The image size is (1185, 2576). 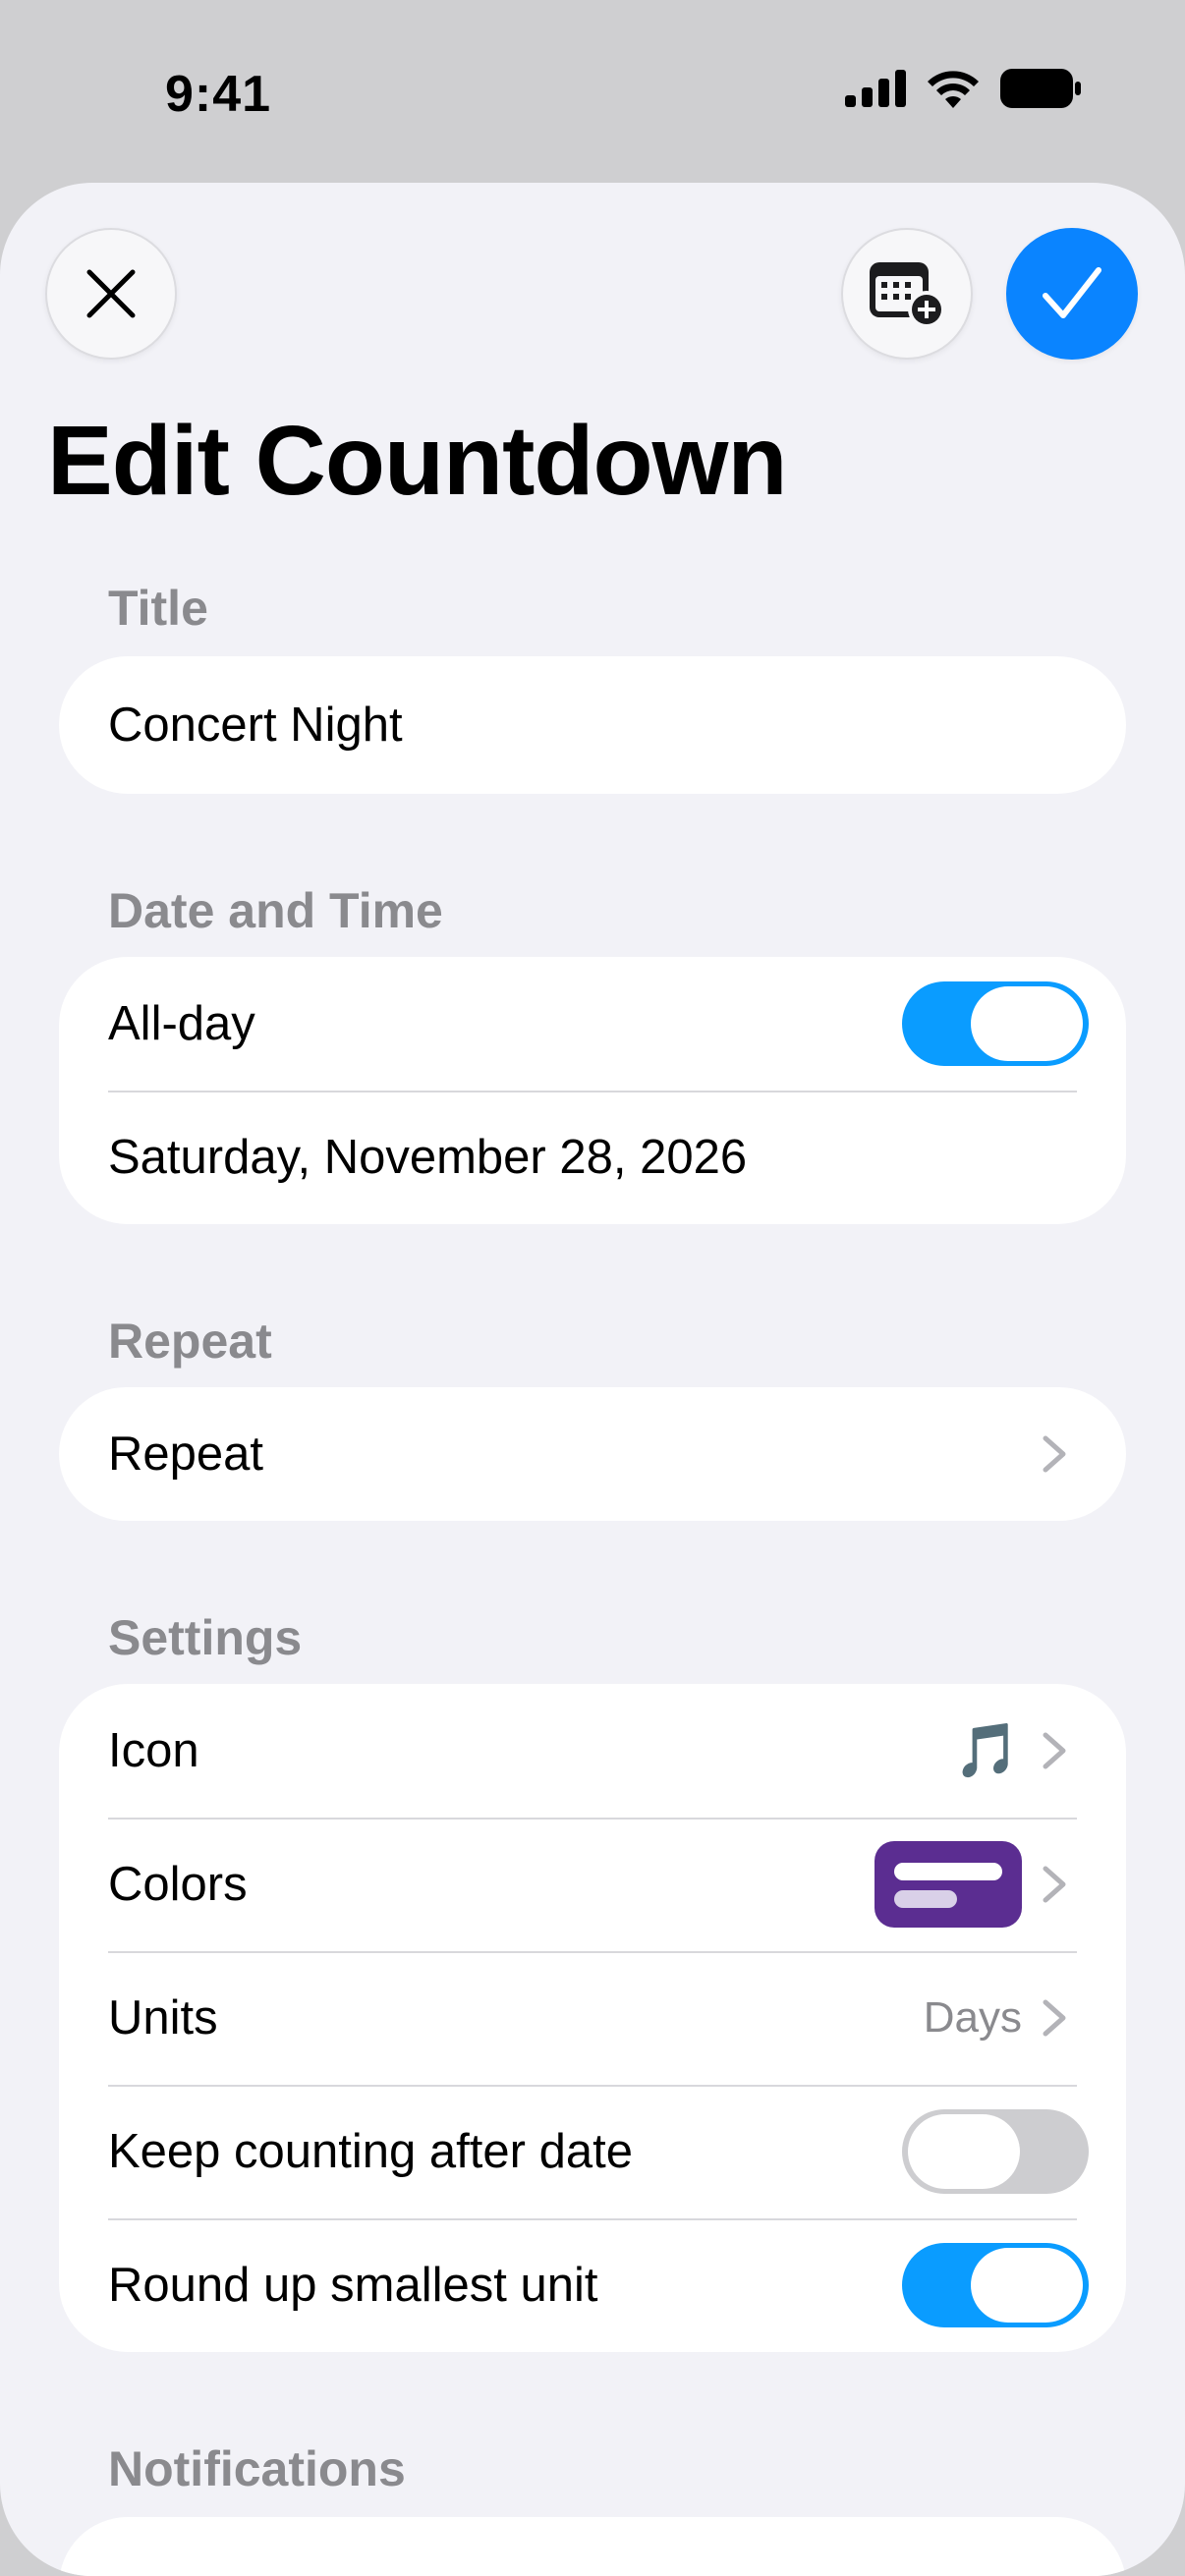 I want to click on notifications-card, so click(x=592, y=2546).